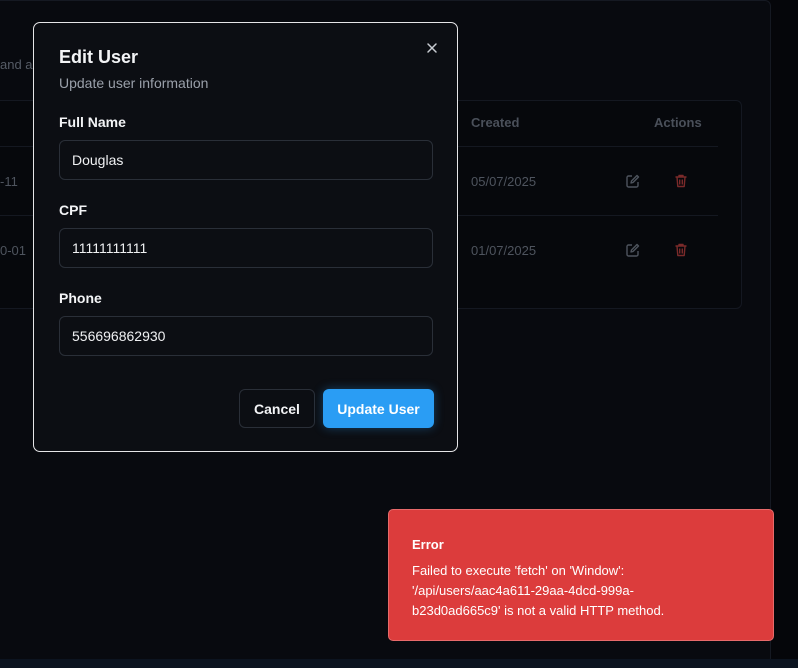  I want to click on cancel-button: Cancel, so click(277, 408).